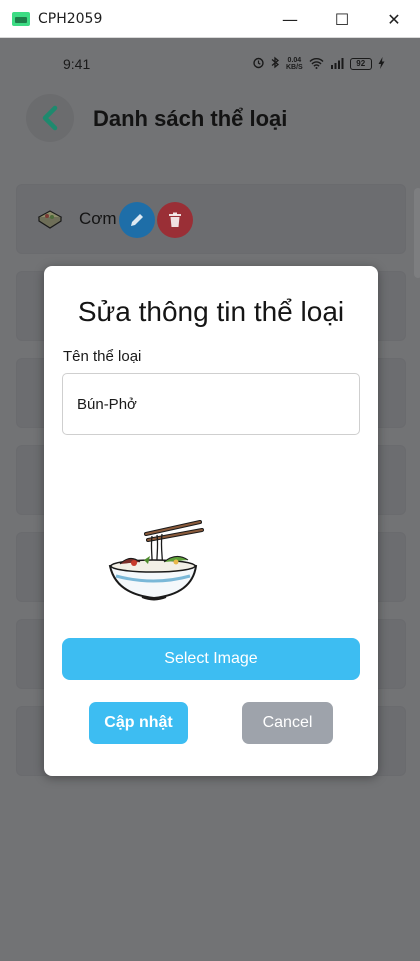  I want to click on select-image-button: Select Image, so click(211, 659).